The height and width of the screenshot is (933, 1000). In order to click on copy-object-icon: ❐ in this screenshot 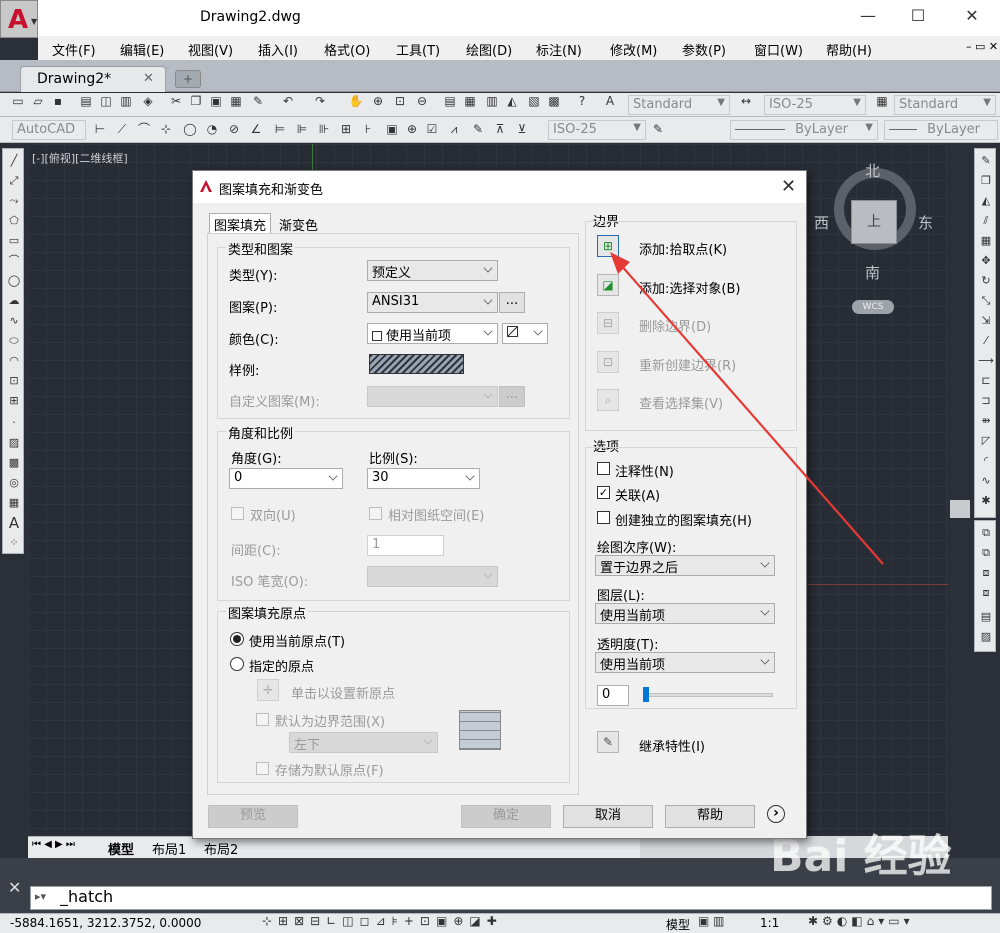, I will do `click(986, 181)`.